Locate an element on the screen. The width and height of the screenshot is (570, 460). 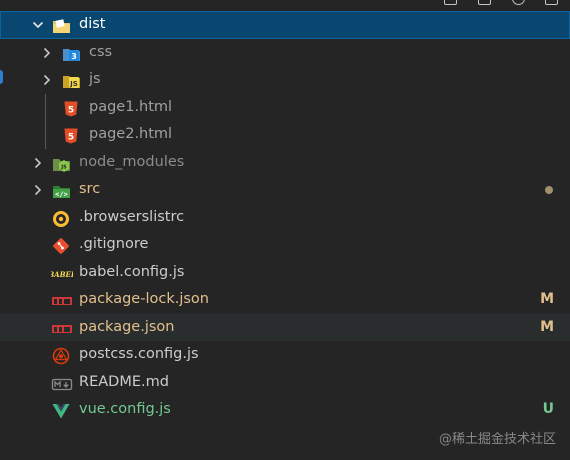
vue-icon is located at coordinates (61, 410).